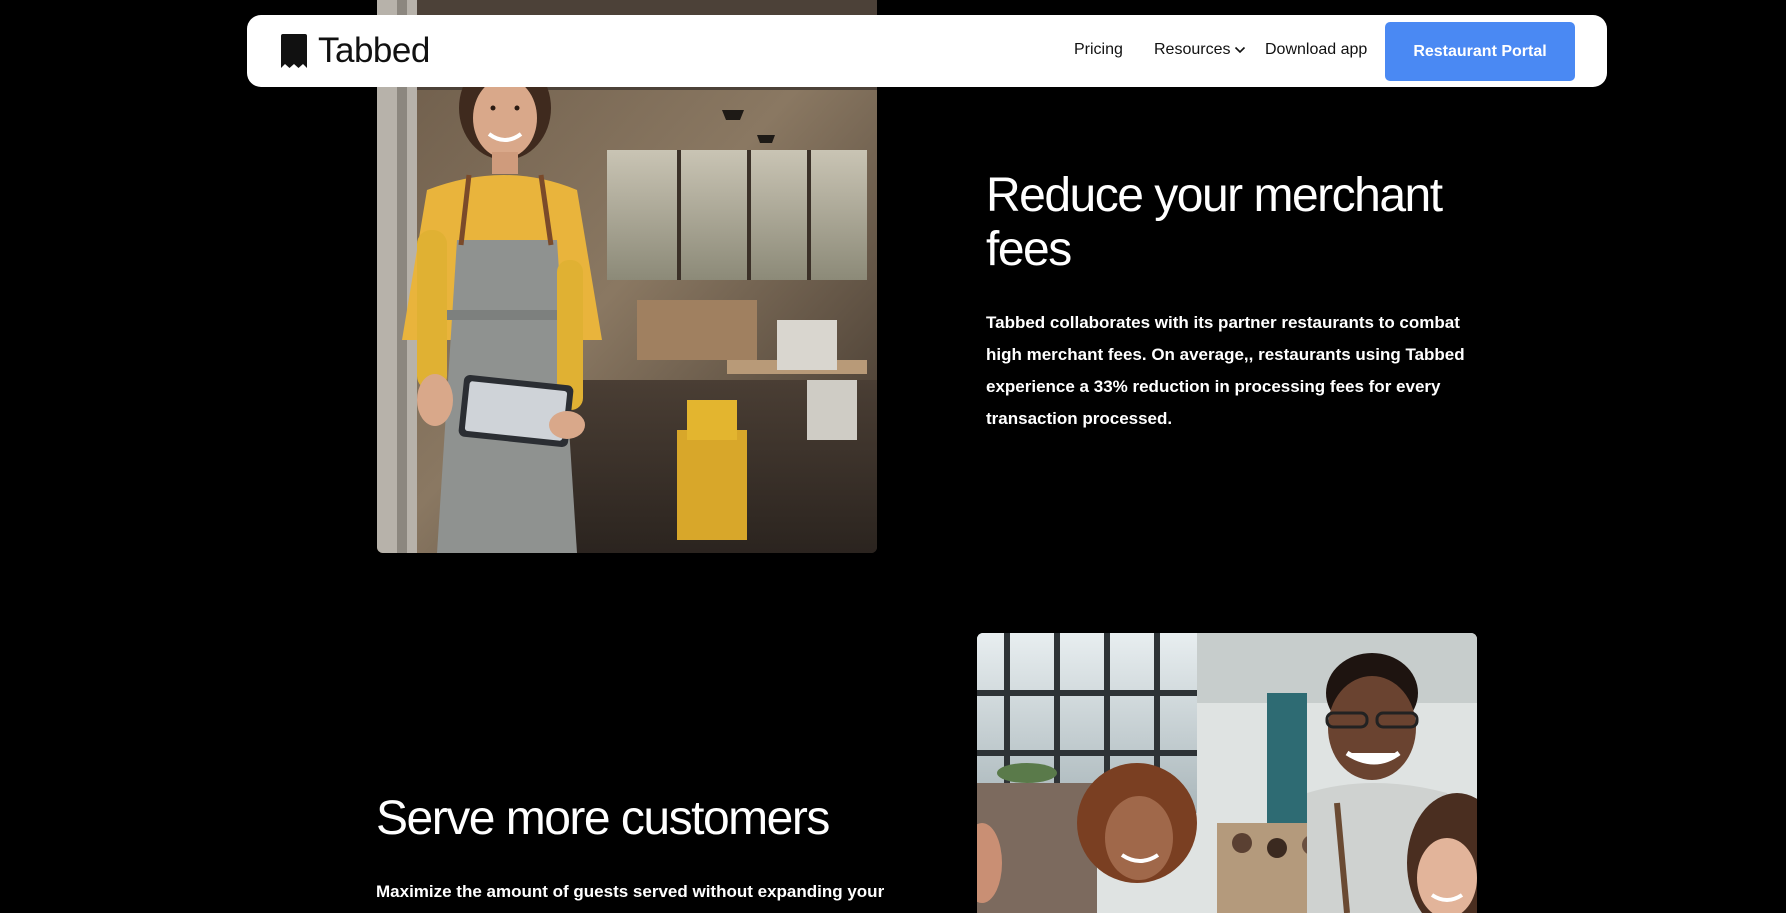  I want to click on restaurant-portal-button: Restaurant Portal, so click(1480, 51).